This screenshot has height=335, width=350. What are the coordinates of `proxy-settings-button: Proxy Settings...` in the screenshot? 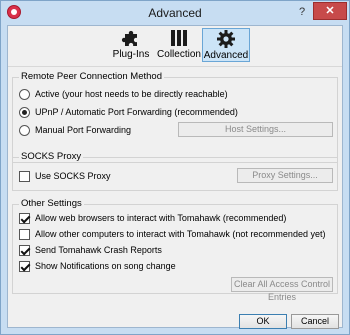 It's located at (285, 175).